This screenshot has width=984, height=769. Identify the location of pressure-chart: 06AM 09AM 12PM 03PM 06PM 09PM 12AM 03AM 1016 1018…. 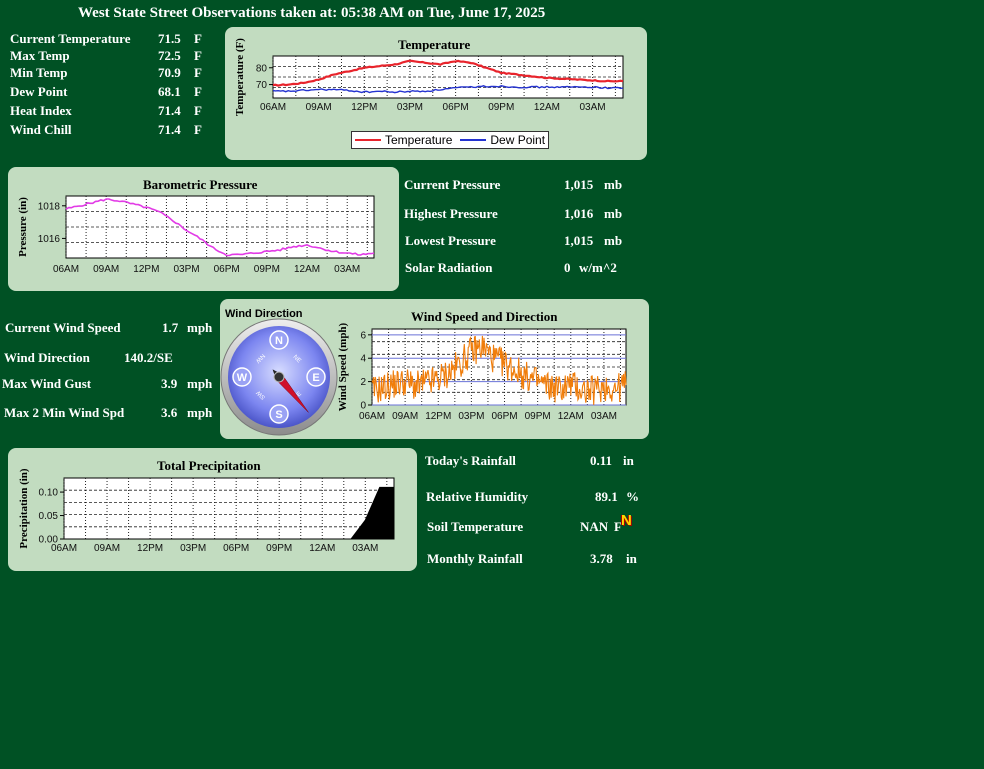
(196, 235).